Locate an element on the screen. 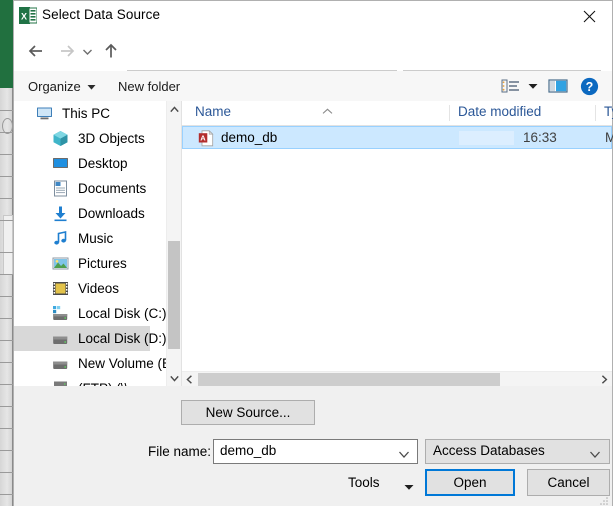 The width and height of the screenshot is (613, 506). sidebar-item-this-pc: This PC is located at coordinates (82, 113).